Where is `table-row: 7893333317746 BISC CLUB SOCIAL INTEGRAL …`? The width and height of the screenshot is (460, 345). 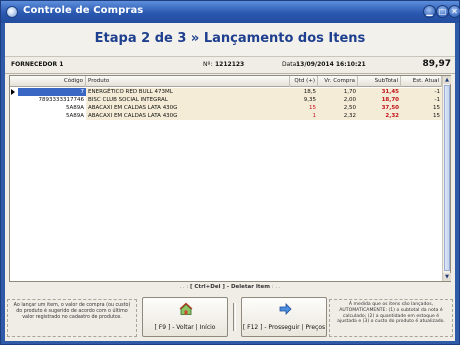
table-row: 7893333317746 BISC CLUB SOCIAL INTEGRAL … is located at coordinates (226, 100).